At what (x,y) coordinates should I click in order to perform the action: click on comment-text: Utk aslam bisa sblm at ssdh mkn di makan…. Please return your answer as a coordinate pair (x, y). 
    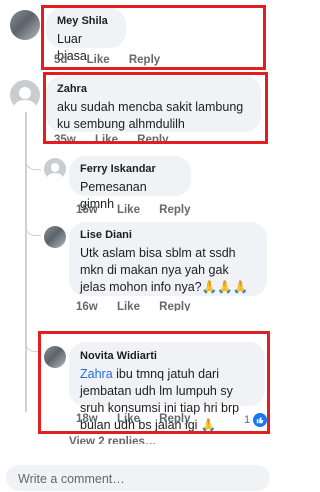
    Looking at the image, I should click on (164, 270).